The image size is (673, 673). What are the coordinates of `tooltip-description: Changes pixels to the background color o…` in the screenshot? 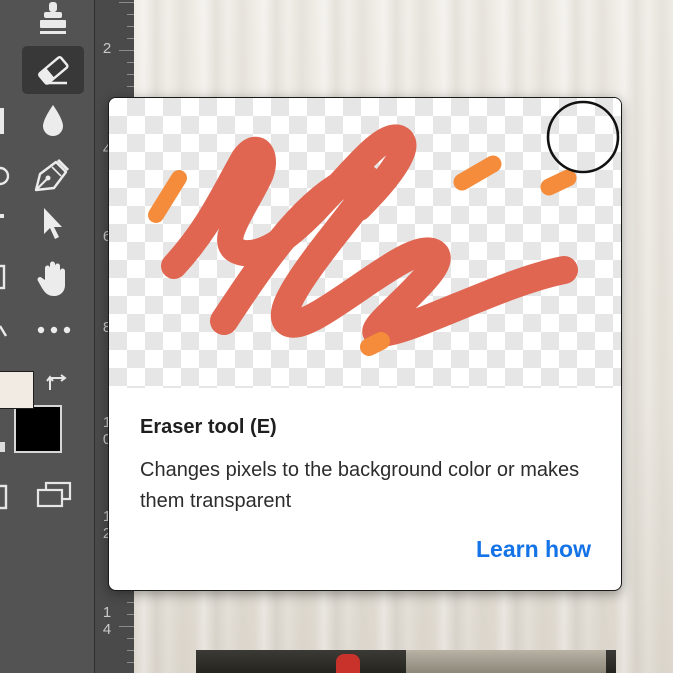 It's located at (360, 485).